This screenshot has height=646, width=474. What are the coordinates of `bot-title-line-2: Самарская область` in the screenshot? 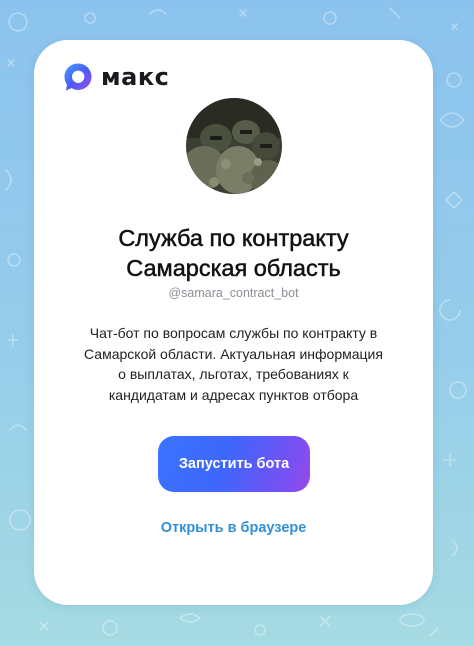 It's located at (233, 268).